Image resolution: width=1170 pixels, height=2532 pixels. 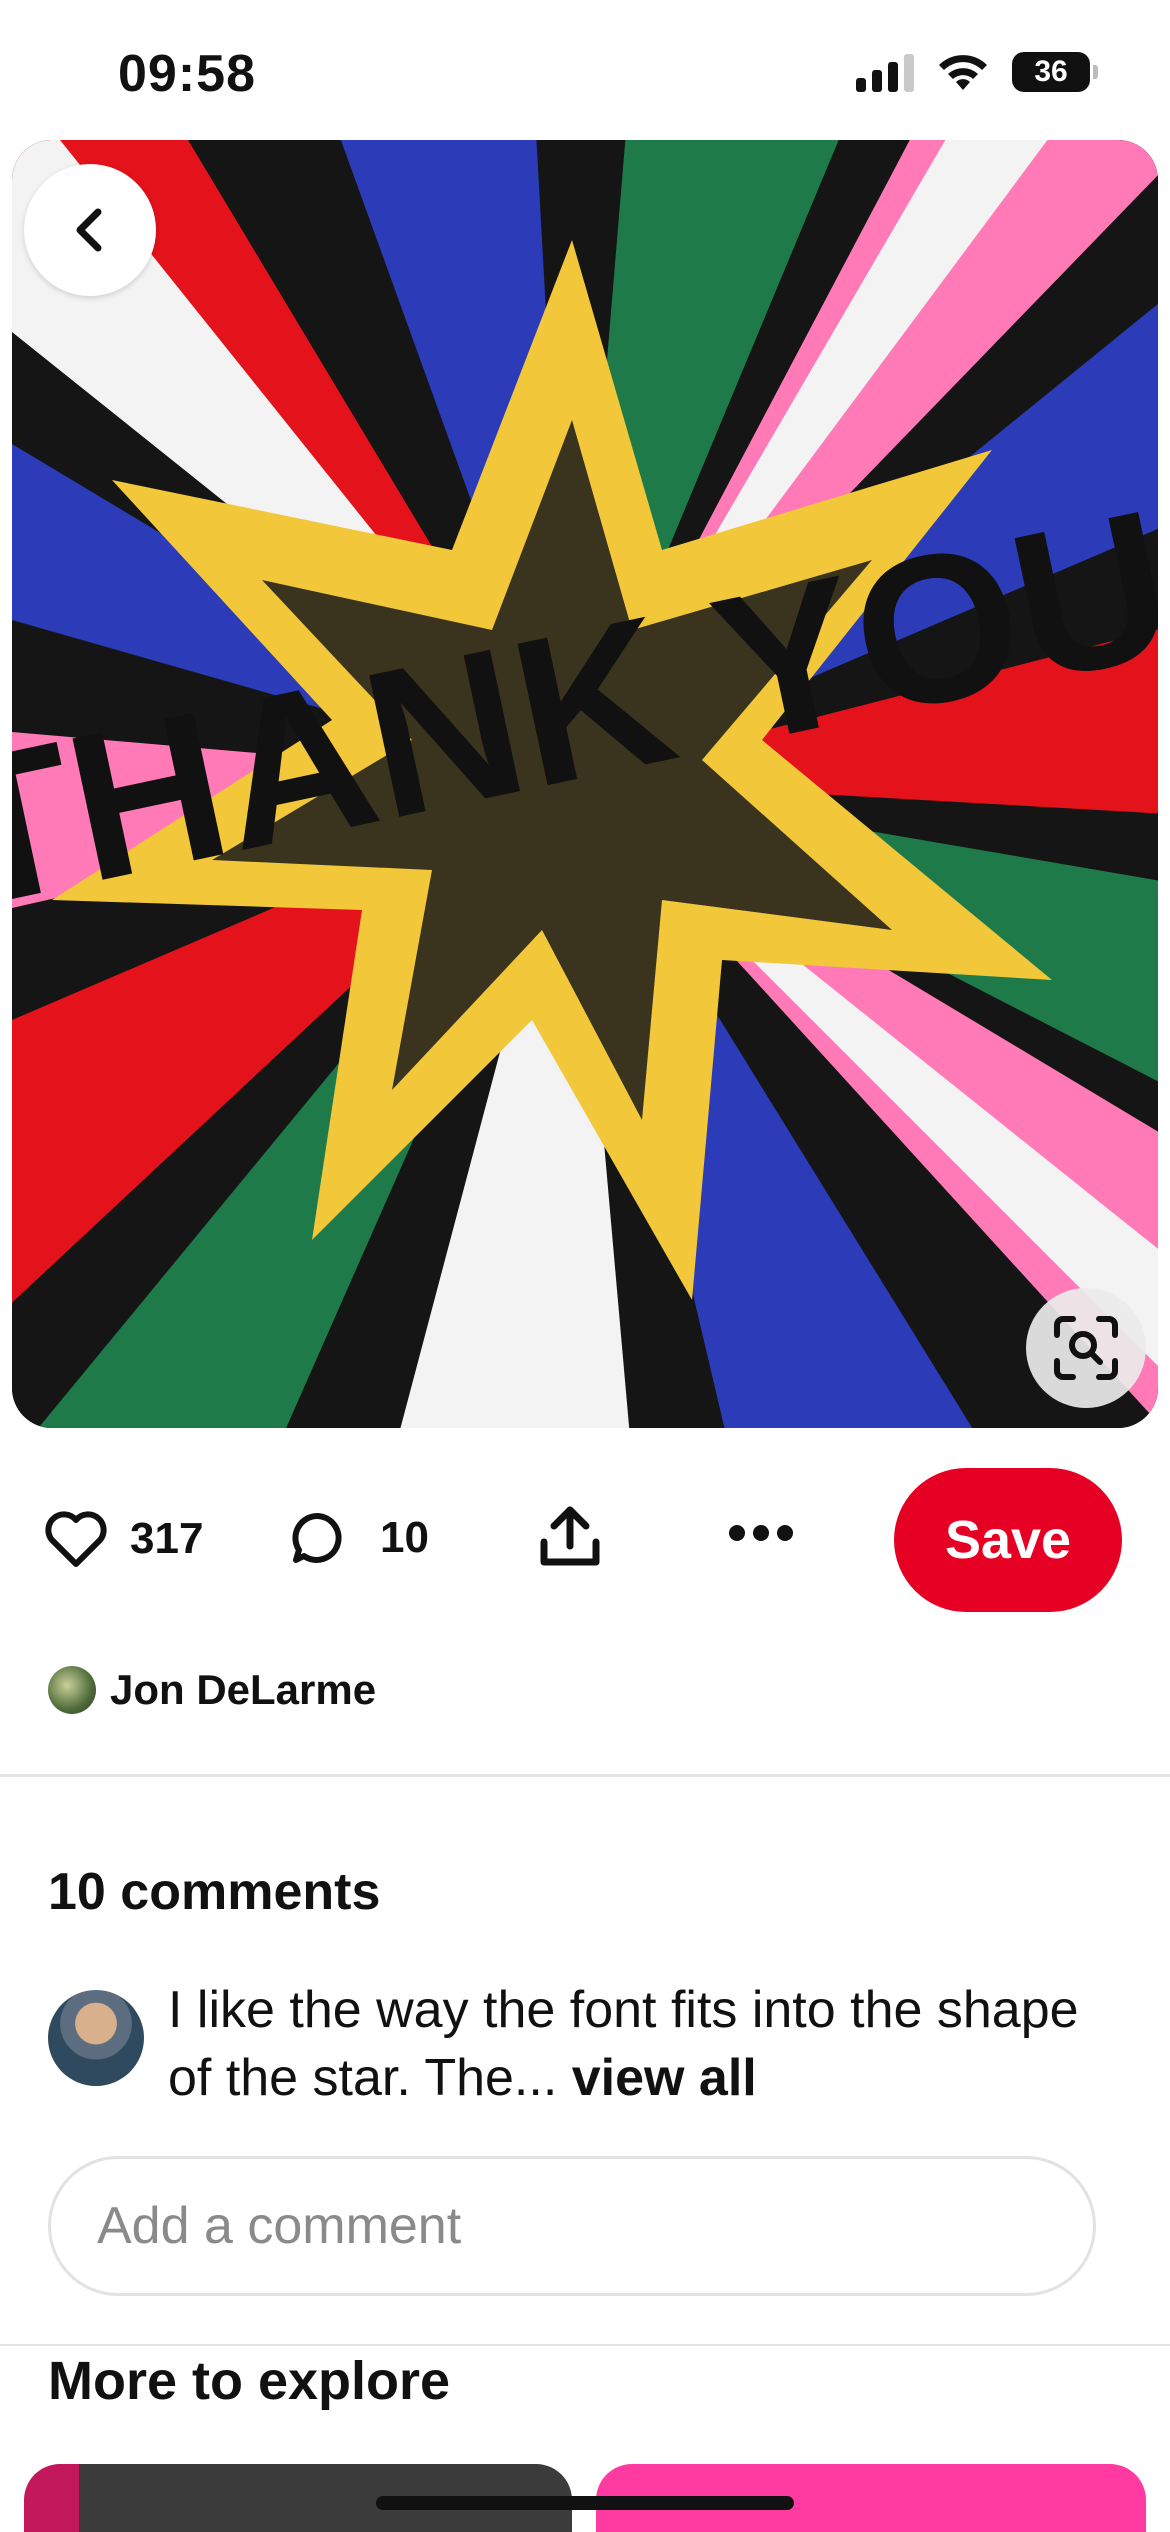 I want to click on more-icon, so click(x=761, y=1533).